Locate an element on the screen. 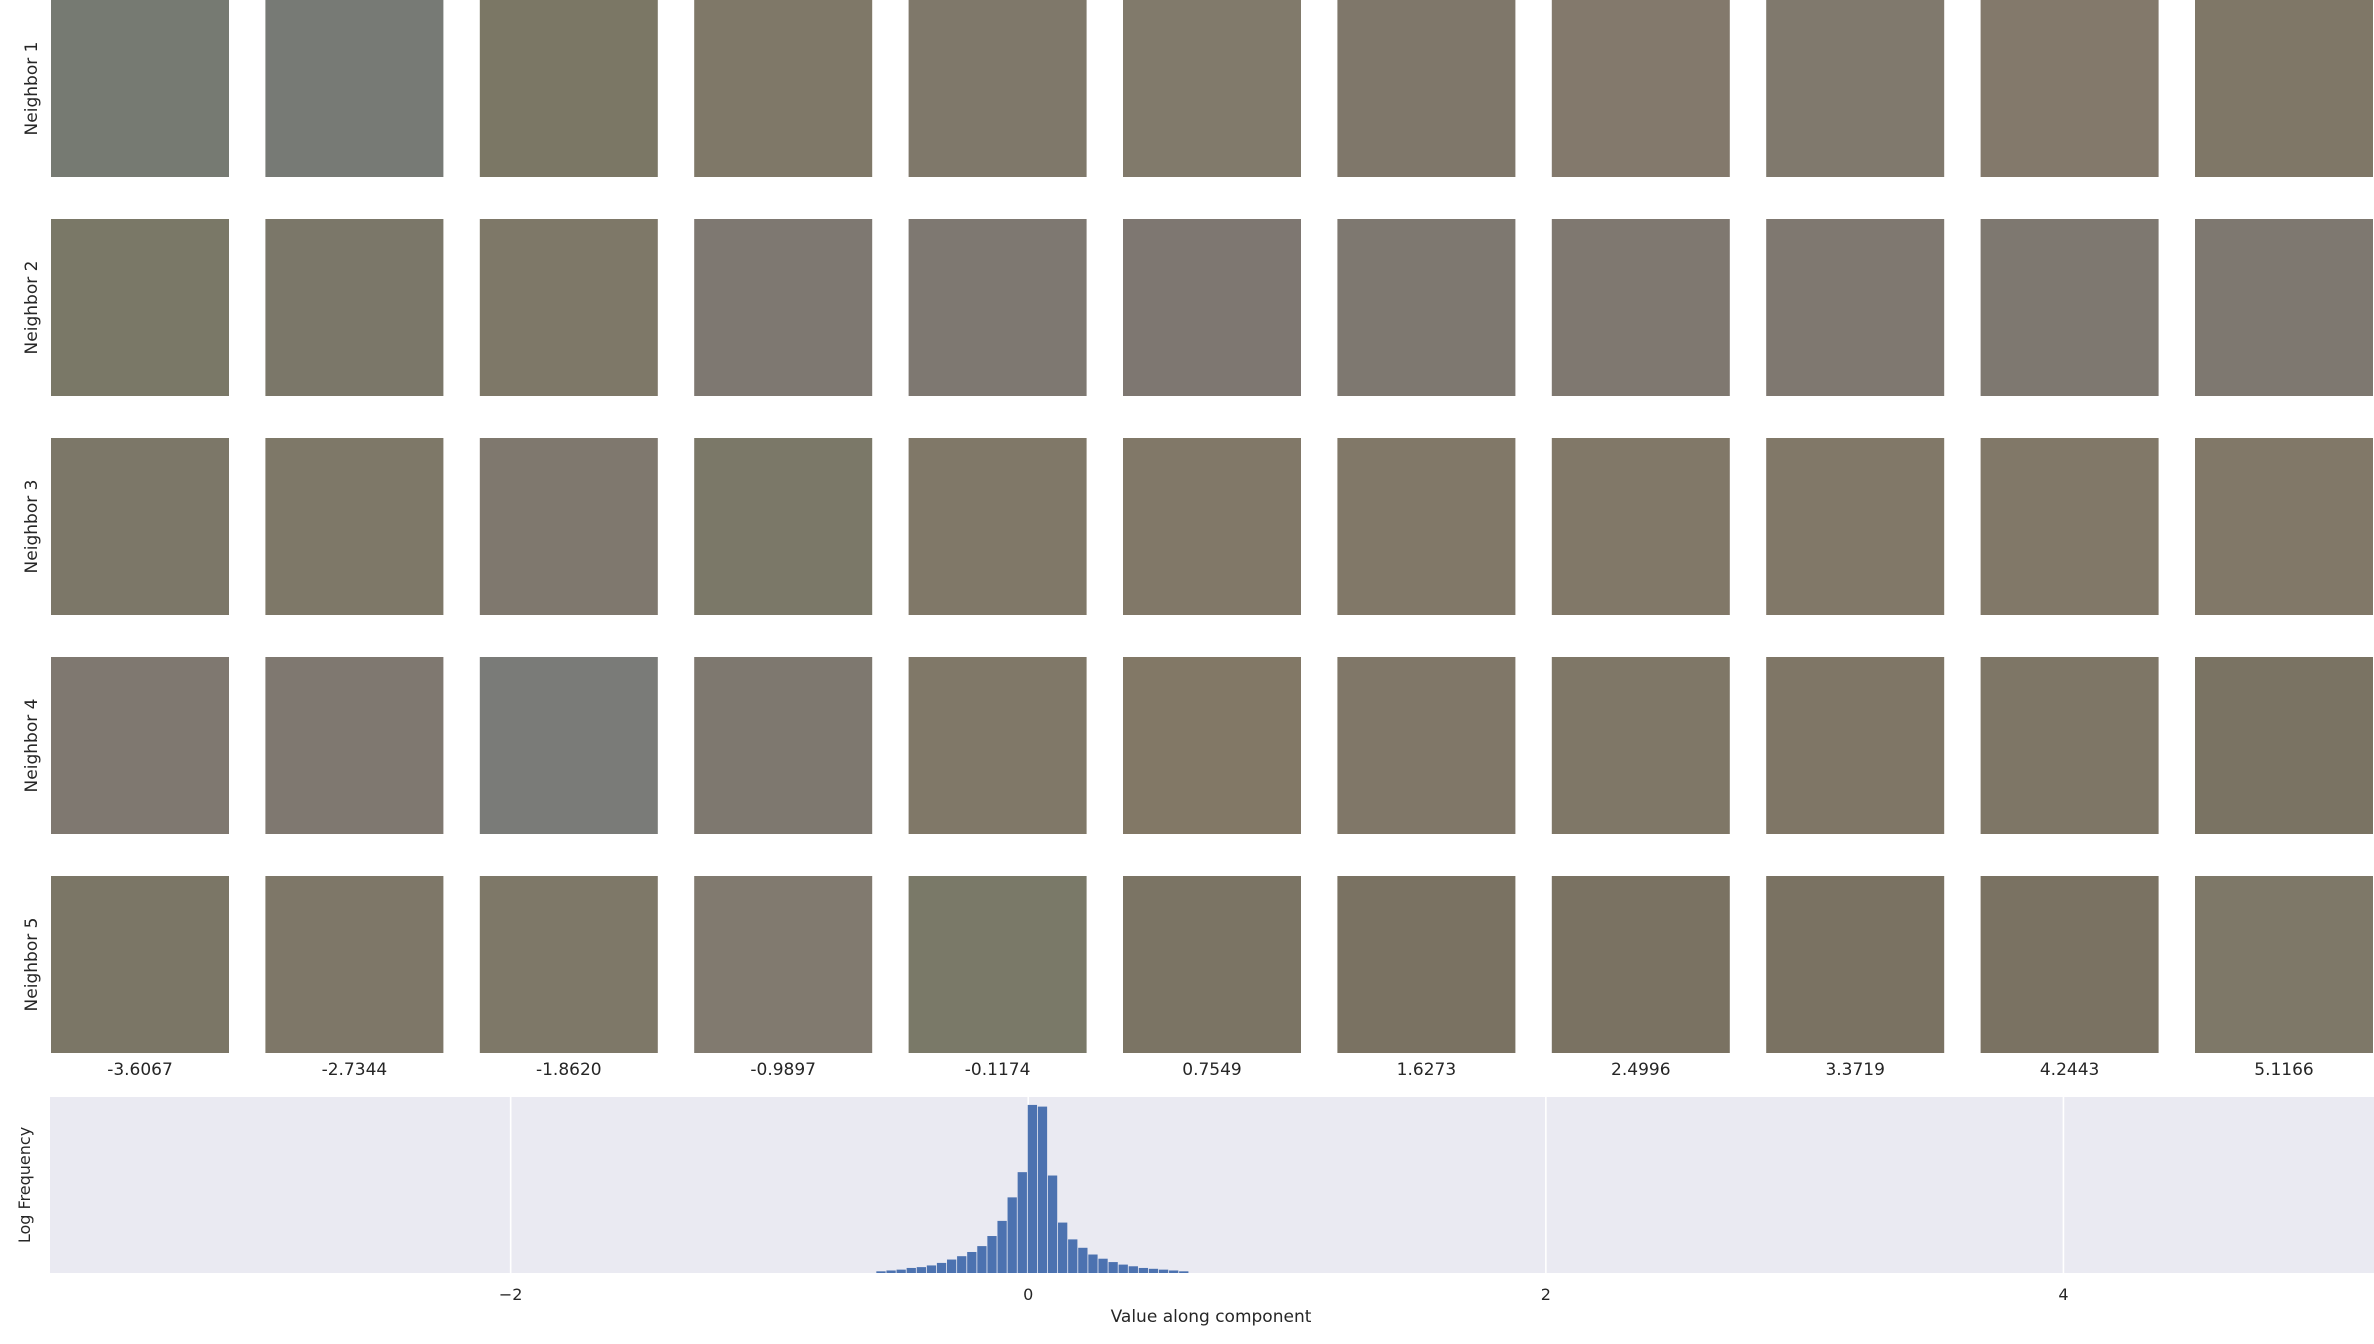  column-value-label: 4.2443 is located at coordinates (2069, 1070).